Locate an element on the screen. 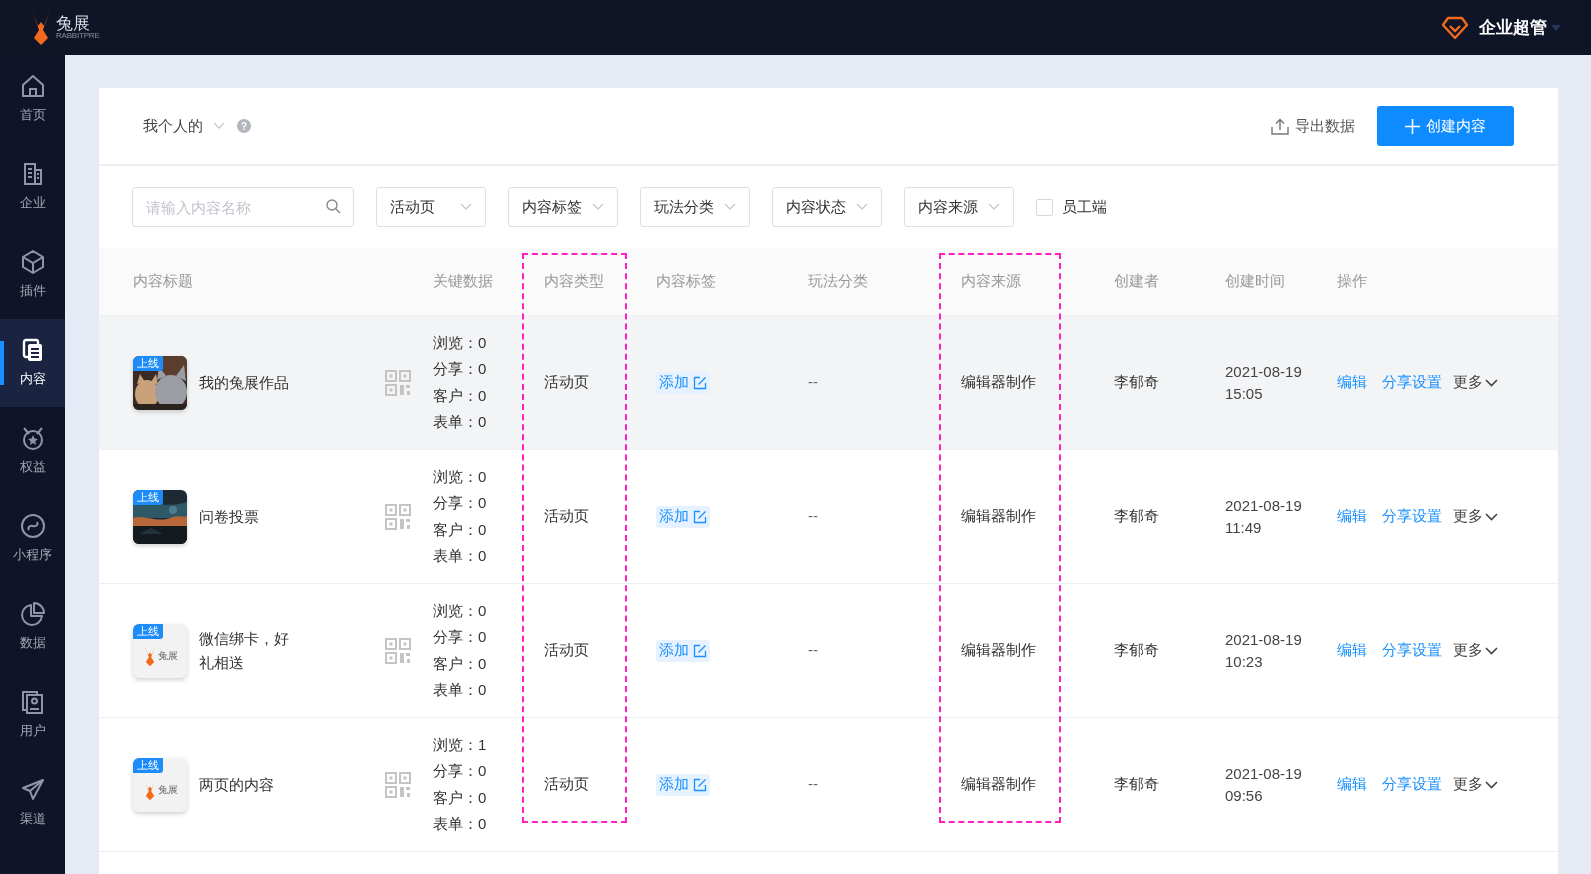 The image size is (1591, 874). column-header: 内容来源 is located at coordinates (991, 281).